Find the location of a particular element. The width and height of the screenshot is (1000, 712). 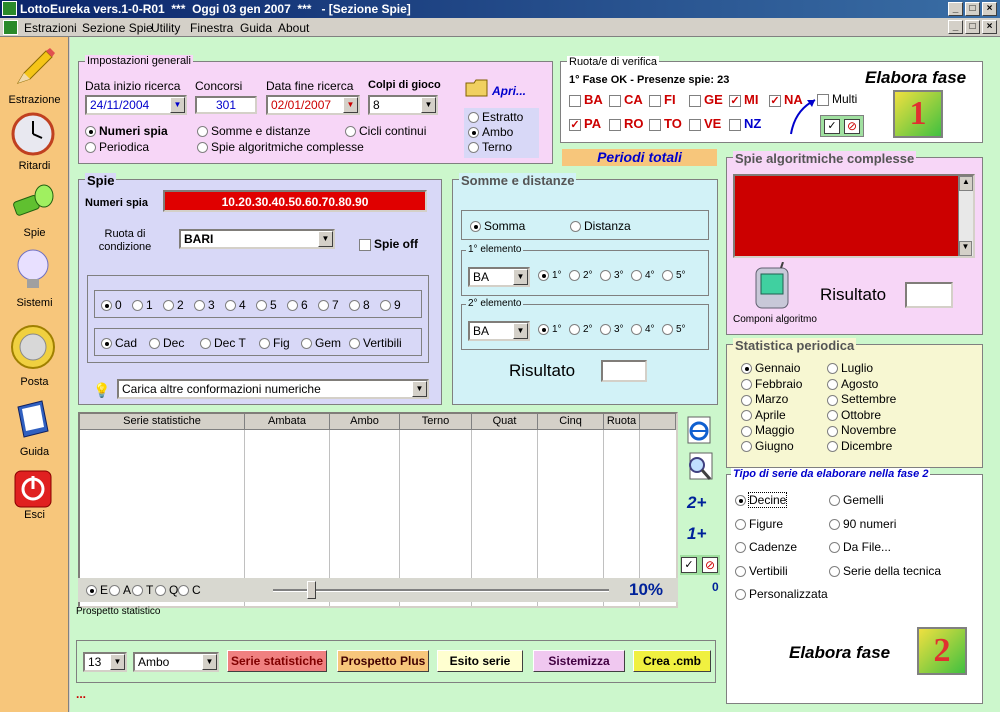

digit-radio-0: 0 is located at coordinates (111, 305).